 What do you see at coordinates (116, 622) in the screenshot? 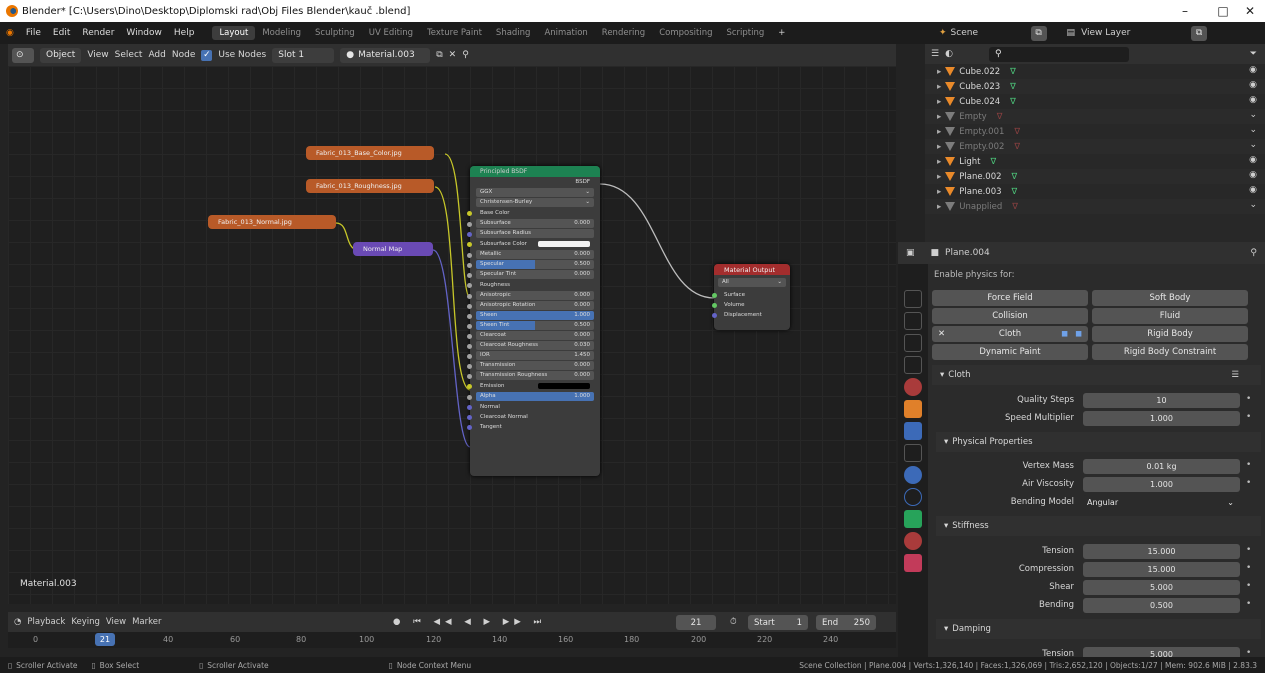
I see `menu-view: View` at bounding box center [116, 622].